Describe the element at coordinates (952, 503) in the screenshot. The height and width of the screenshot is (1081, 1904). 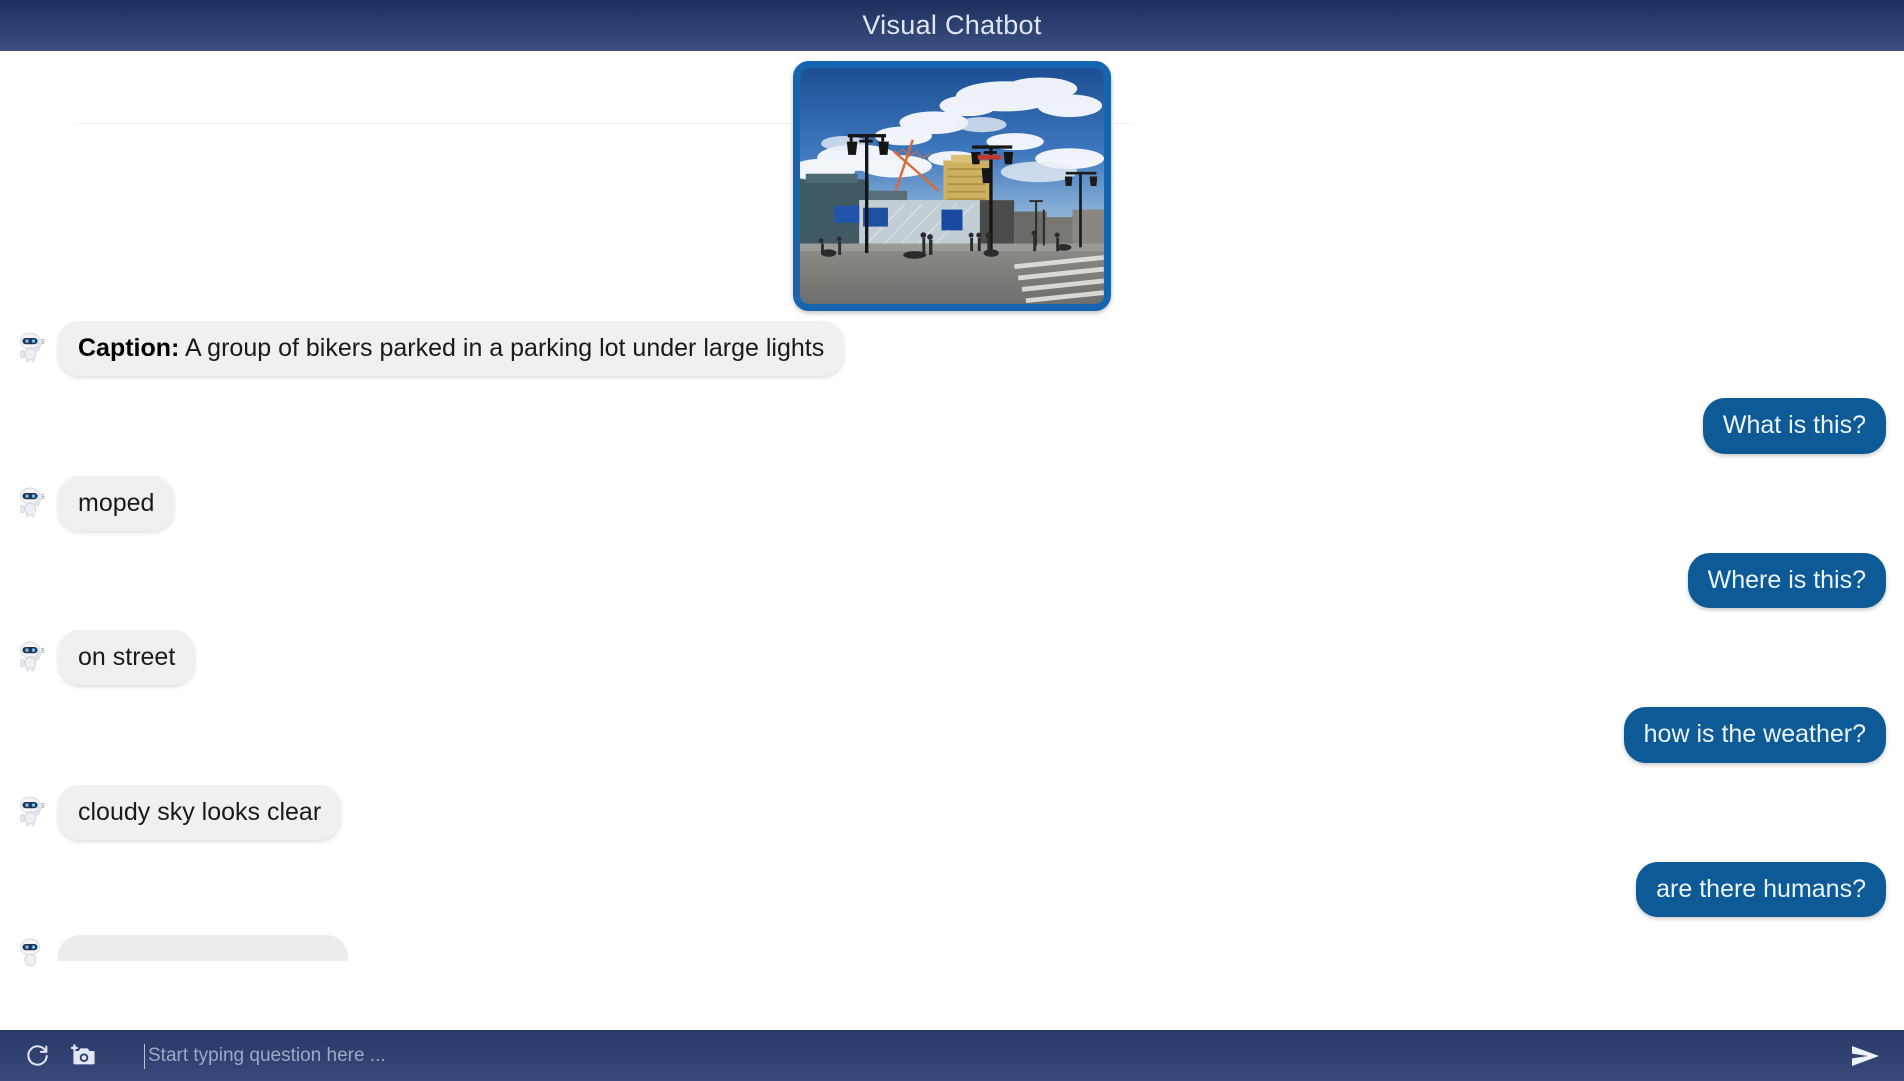
I see `message-row-bot-1: moped` at that location.